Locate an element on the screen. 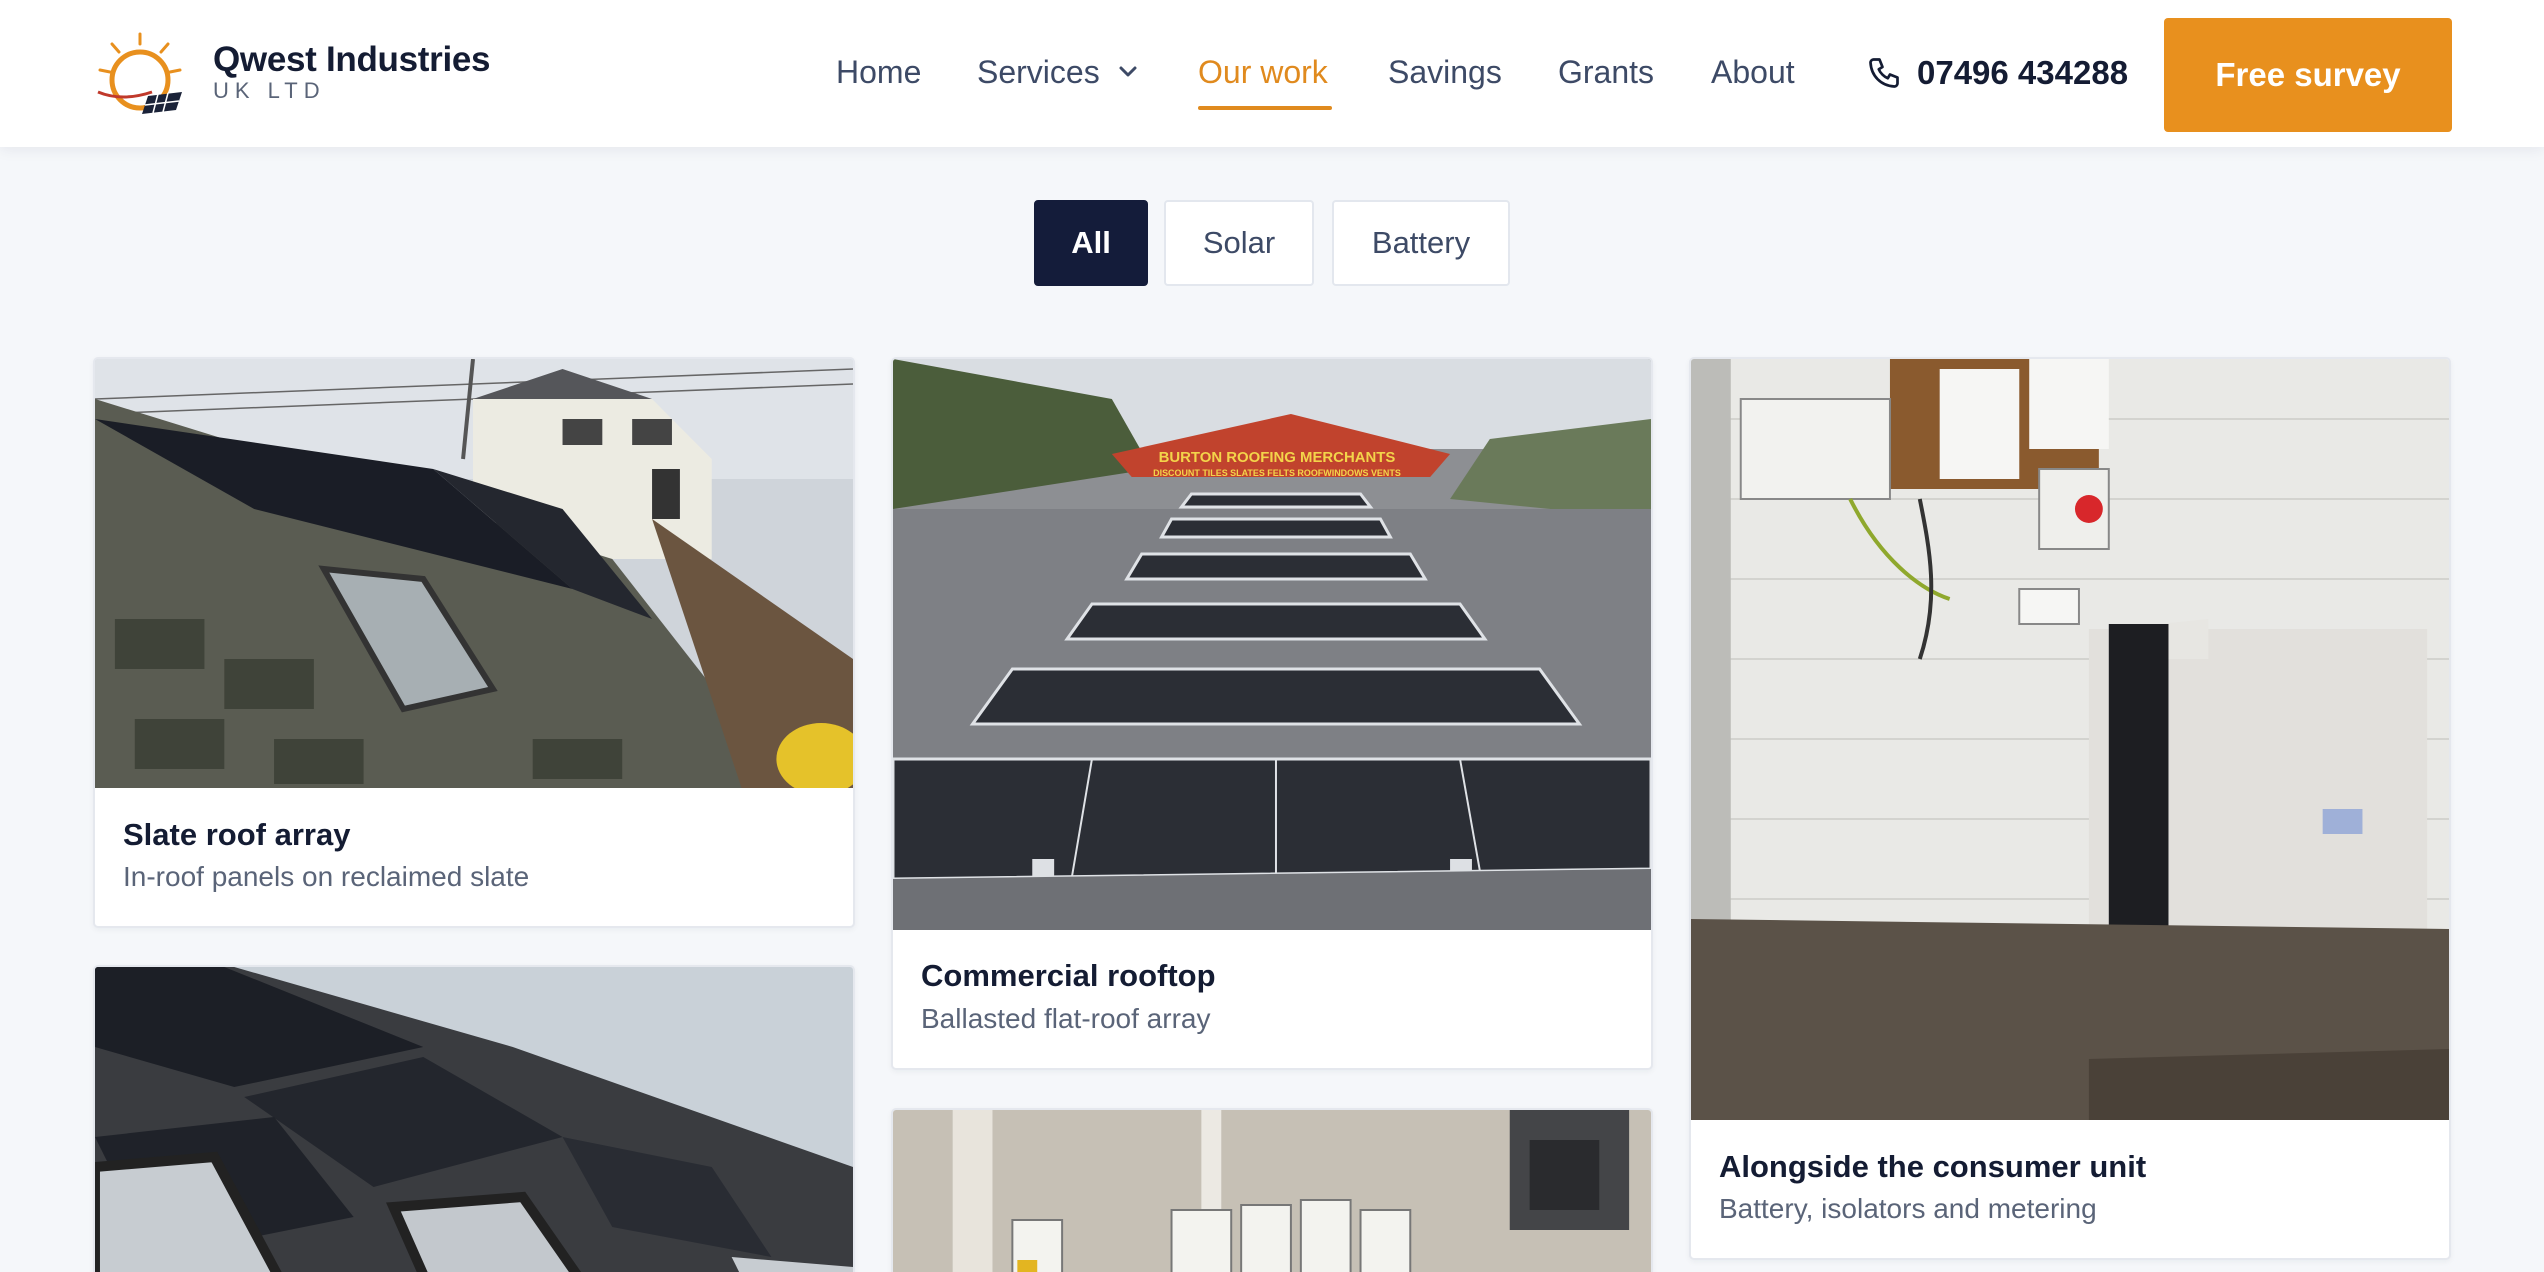  project-title: Alongside the consumer unit is located at coordinates (1933, 1166).